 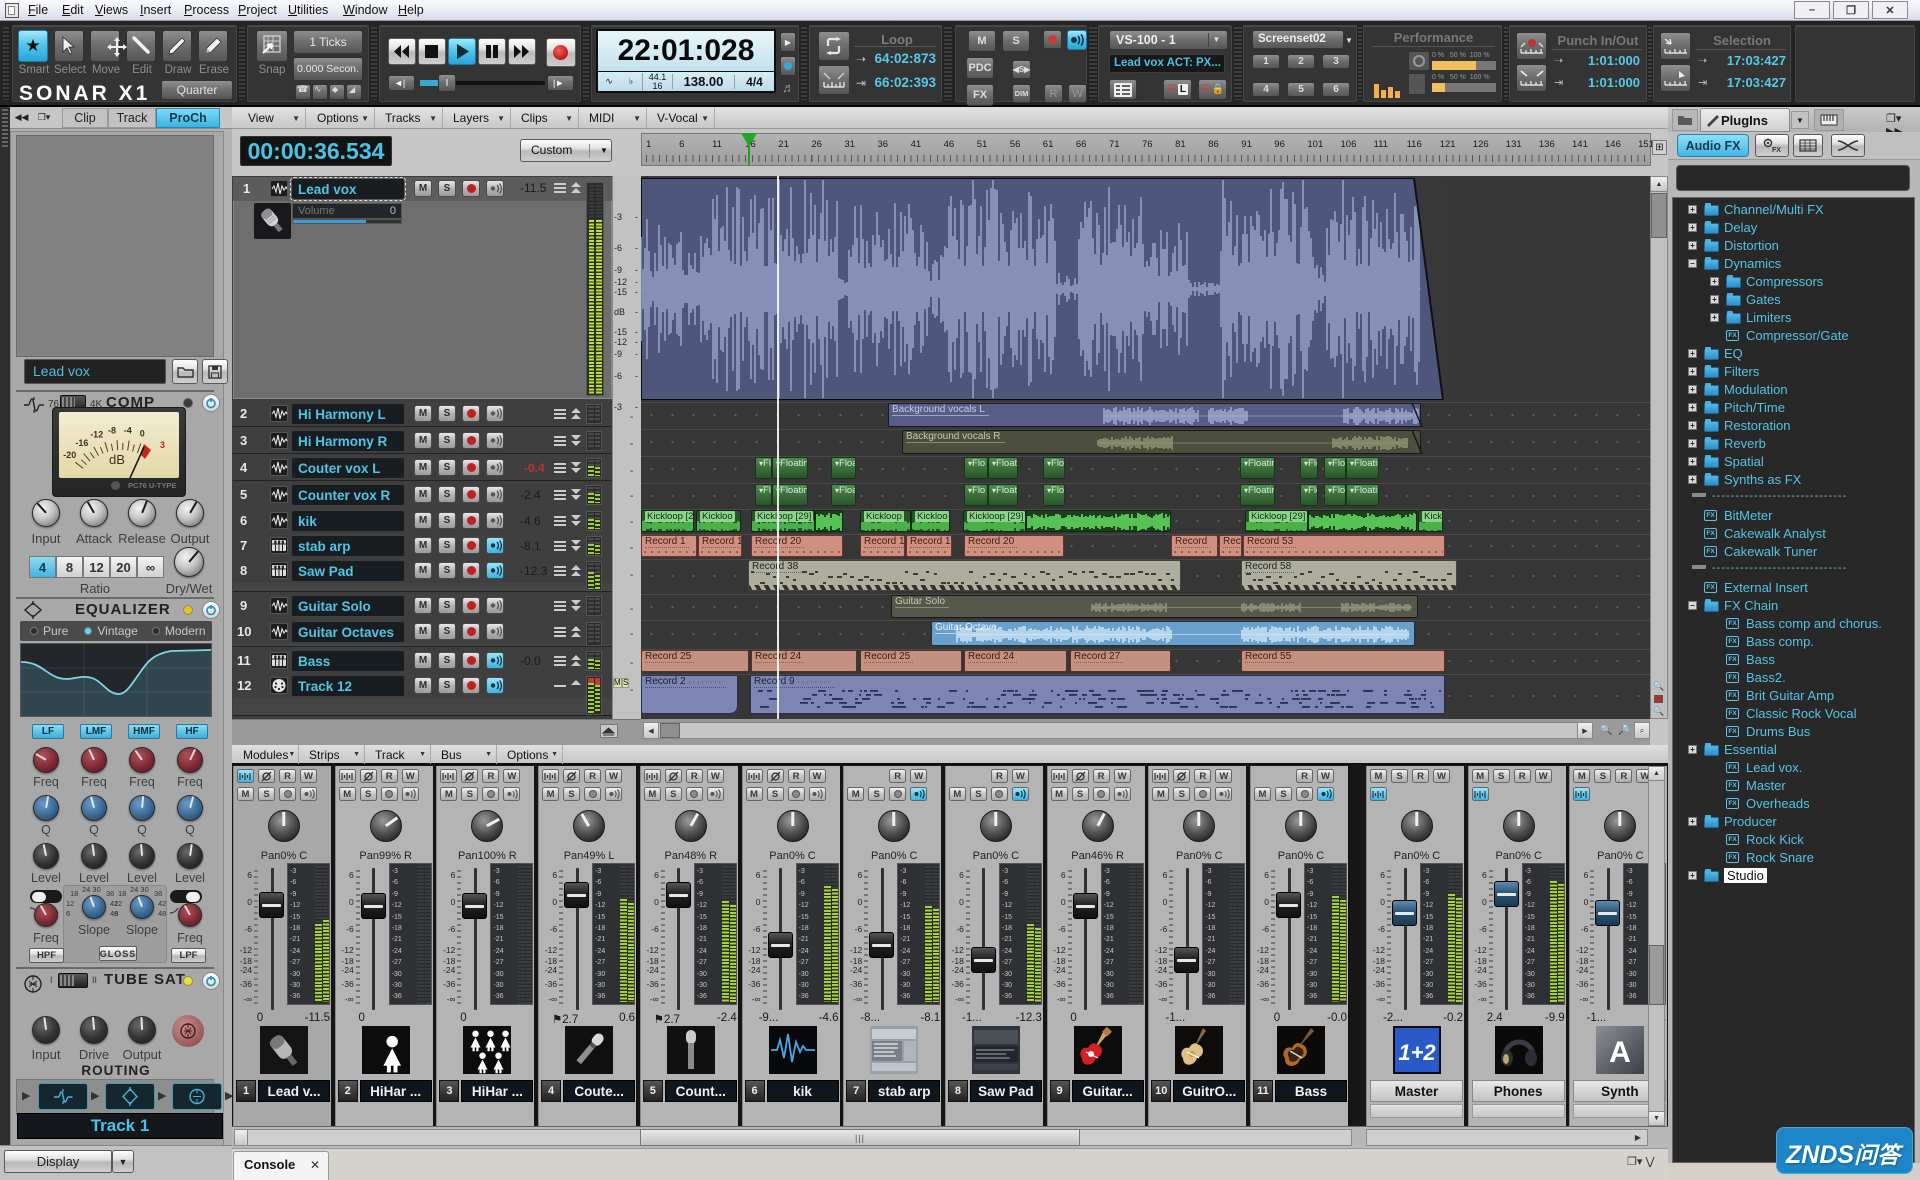 What do you see at coordinates (162, 445) in the screenshot?
I see `svg-text: 3` at bounding box center [162, 445].